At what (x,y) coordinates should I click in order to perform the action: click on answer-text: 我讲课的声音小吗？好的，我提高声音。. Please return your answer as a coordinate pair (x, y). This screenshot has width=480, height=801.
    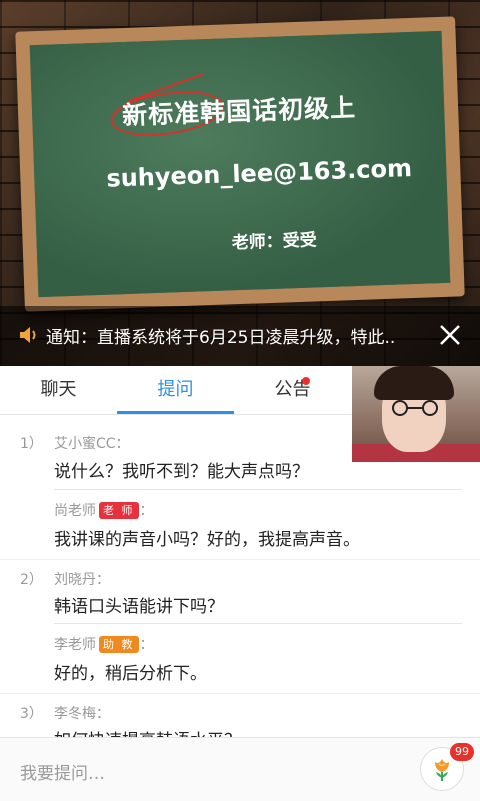
    Looking at the image, I should click on (207, 540).